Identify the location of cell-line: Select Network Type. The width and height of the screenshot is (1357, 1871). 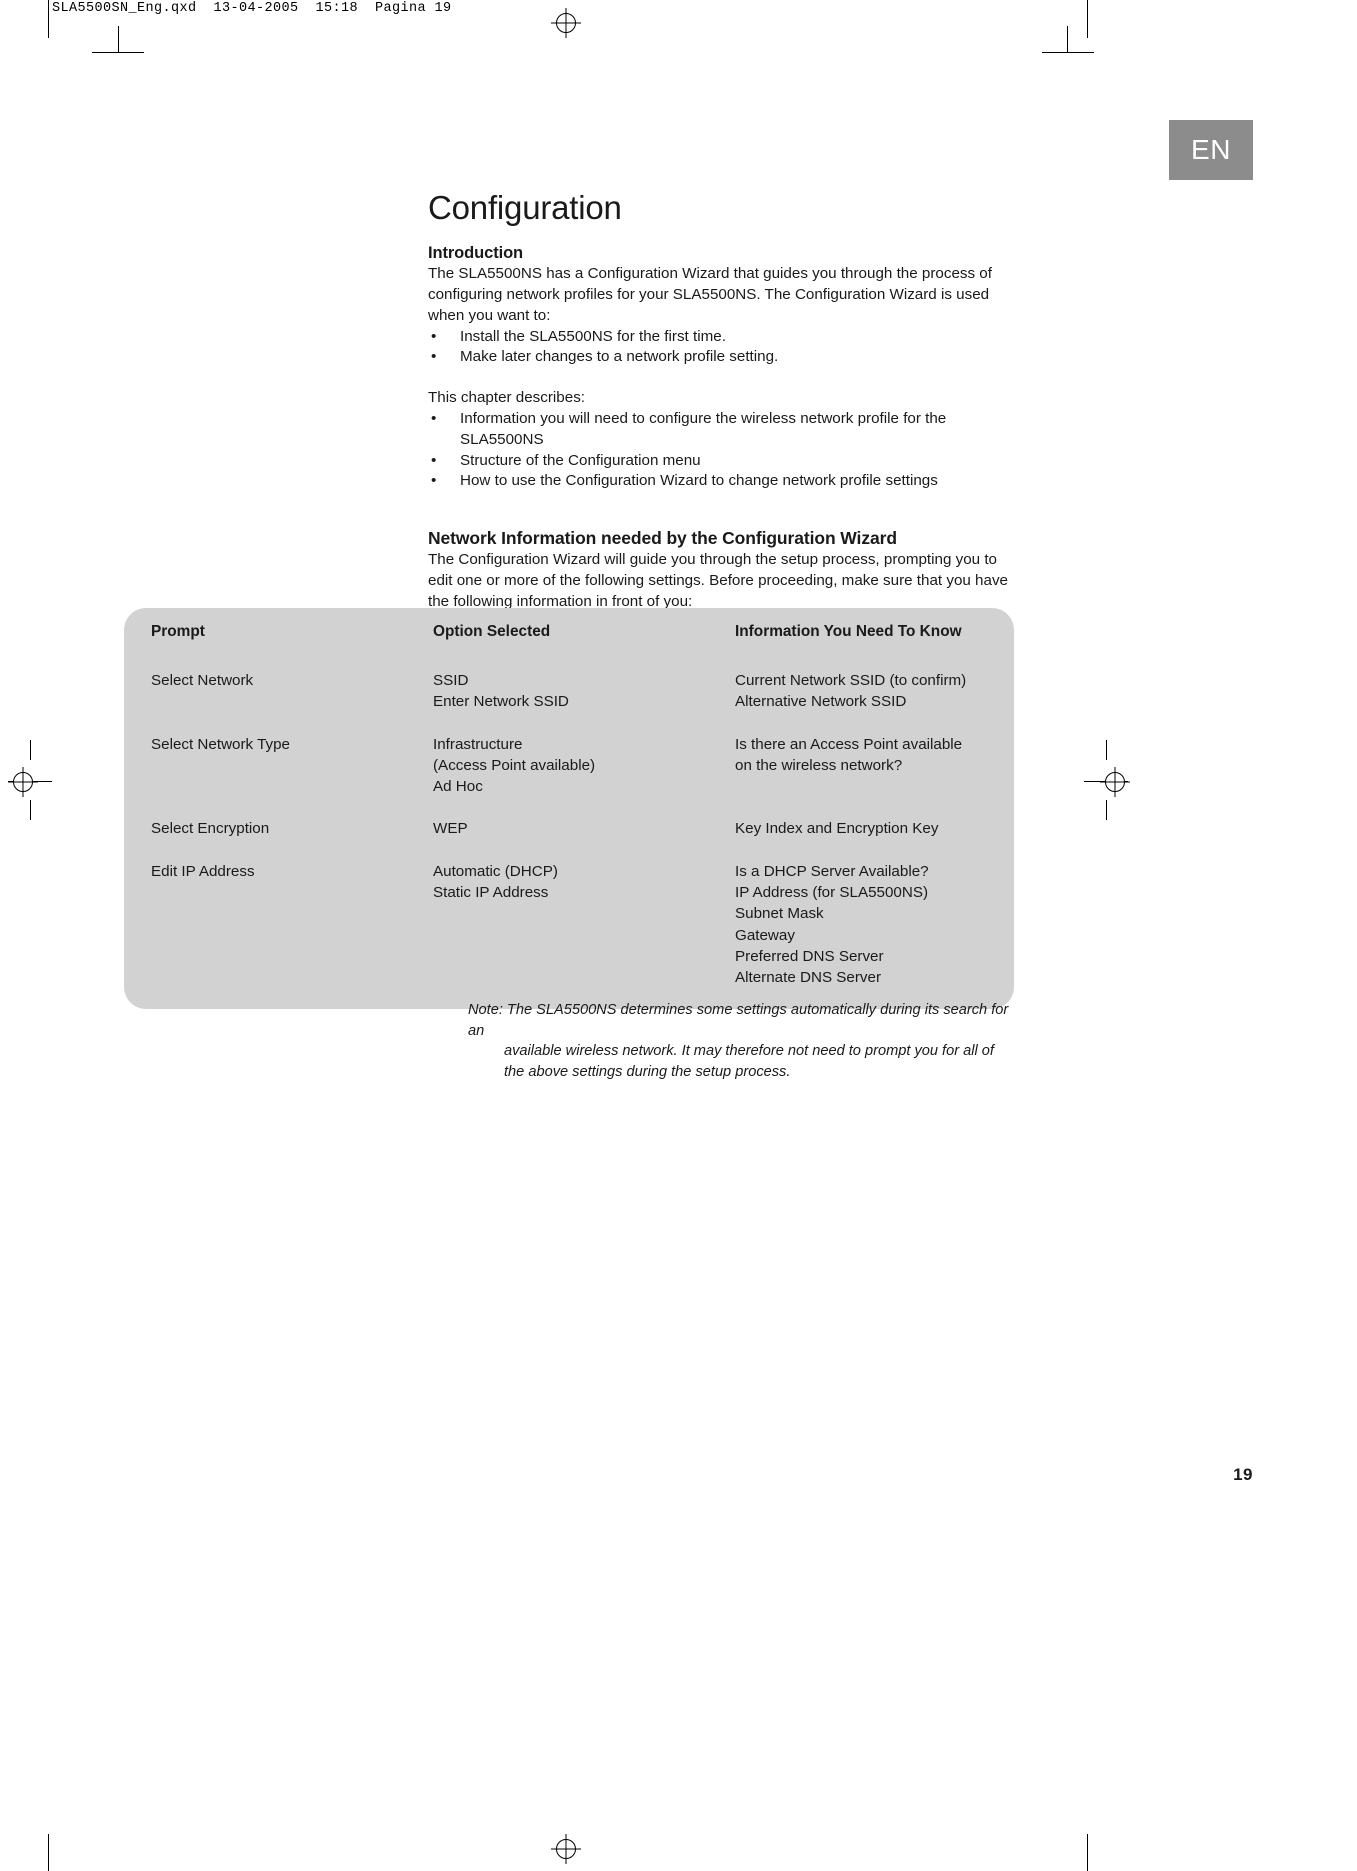
(221, 744).